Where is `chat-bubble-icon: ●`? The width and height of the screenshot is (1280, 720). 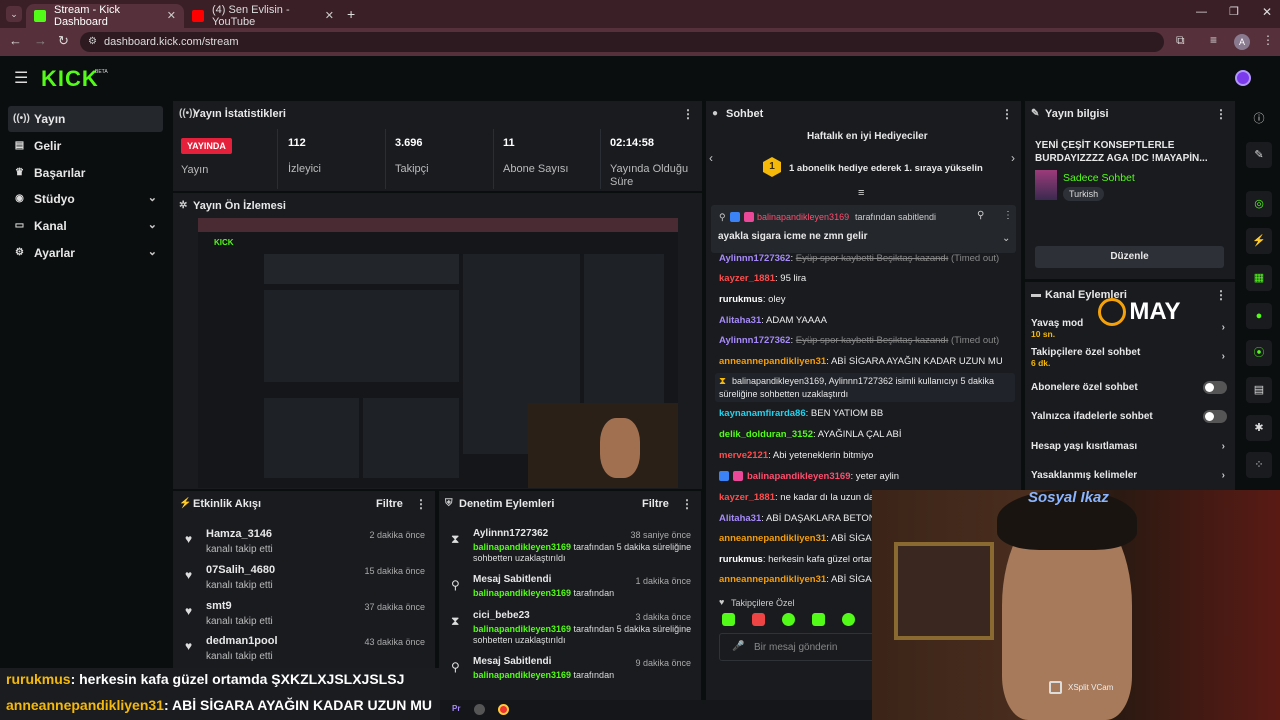 chat-bubble-icon: ● is located at coordinates (1259, 316).